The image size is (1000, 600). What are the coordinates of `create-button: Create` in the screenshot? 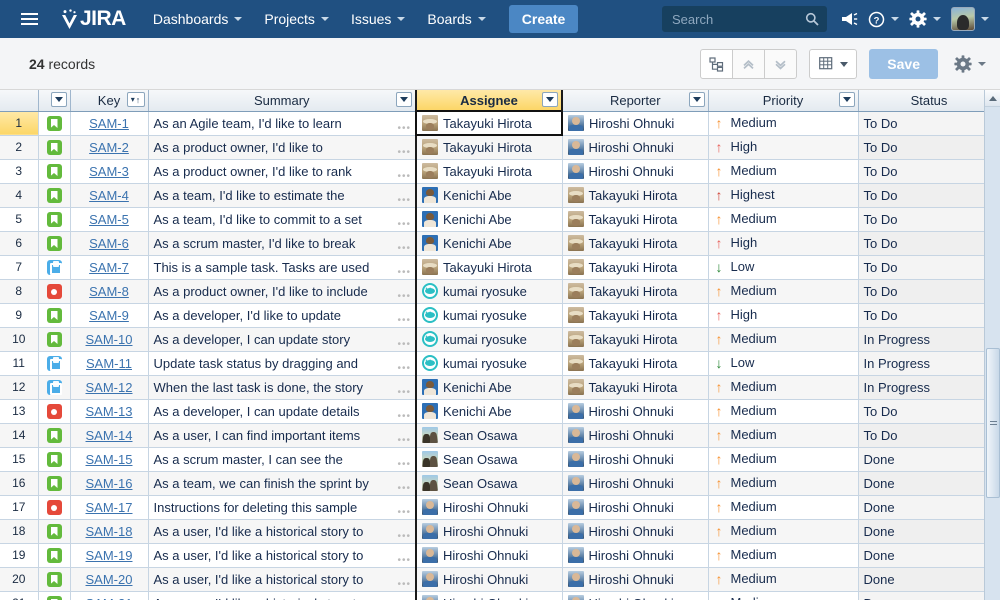 It's located at (543, 19).